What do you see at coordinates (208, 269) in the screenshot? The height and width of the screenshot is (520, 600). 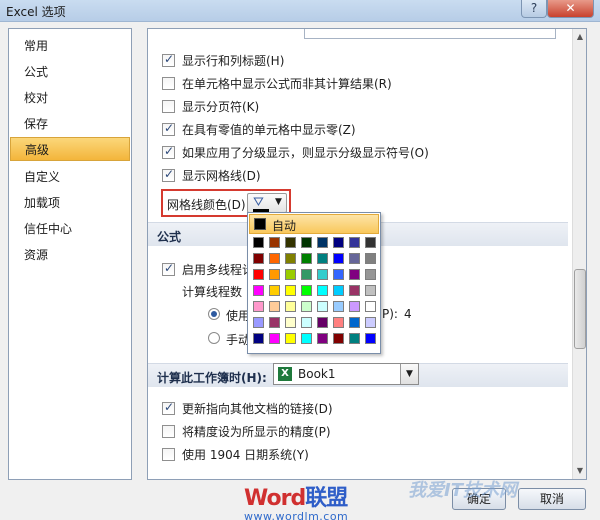 I see `multithread-checkbox: 启用多线程计` at bounding box center [208, 269].